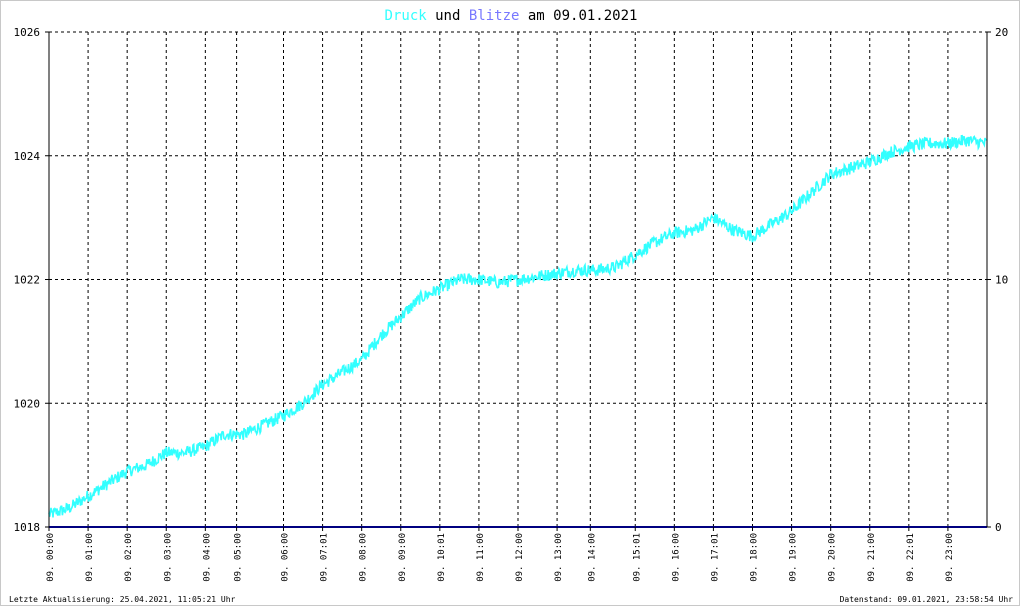  What do you see at coordinates (559, 557) in the screenshot?
I see `x-tick-label: 09. 13:00` at bounding box center [559, 557].